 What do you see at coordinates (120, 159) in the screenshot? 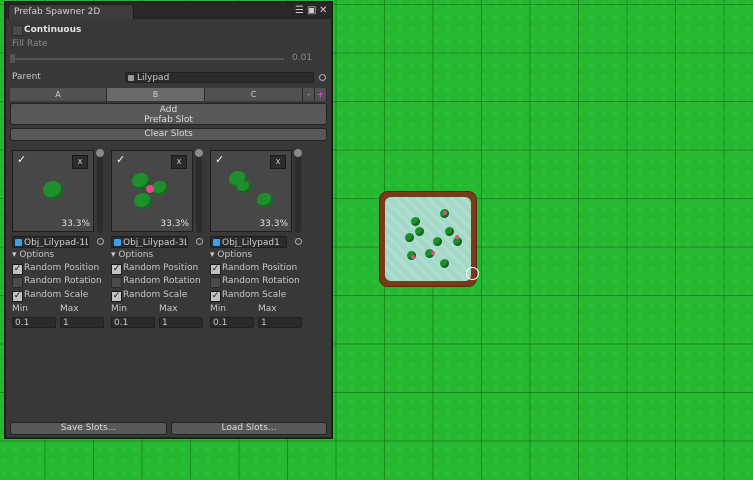
I see `slot-2-enabled-check: ✓` at bounding box center [120, 159].